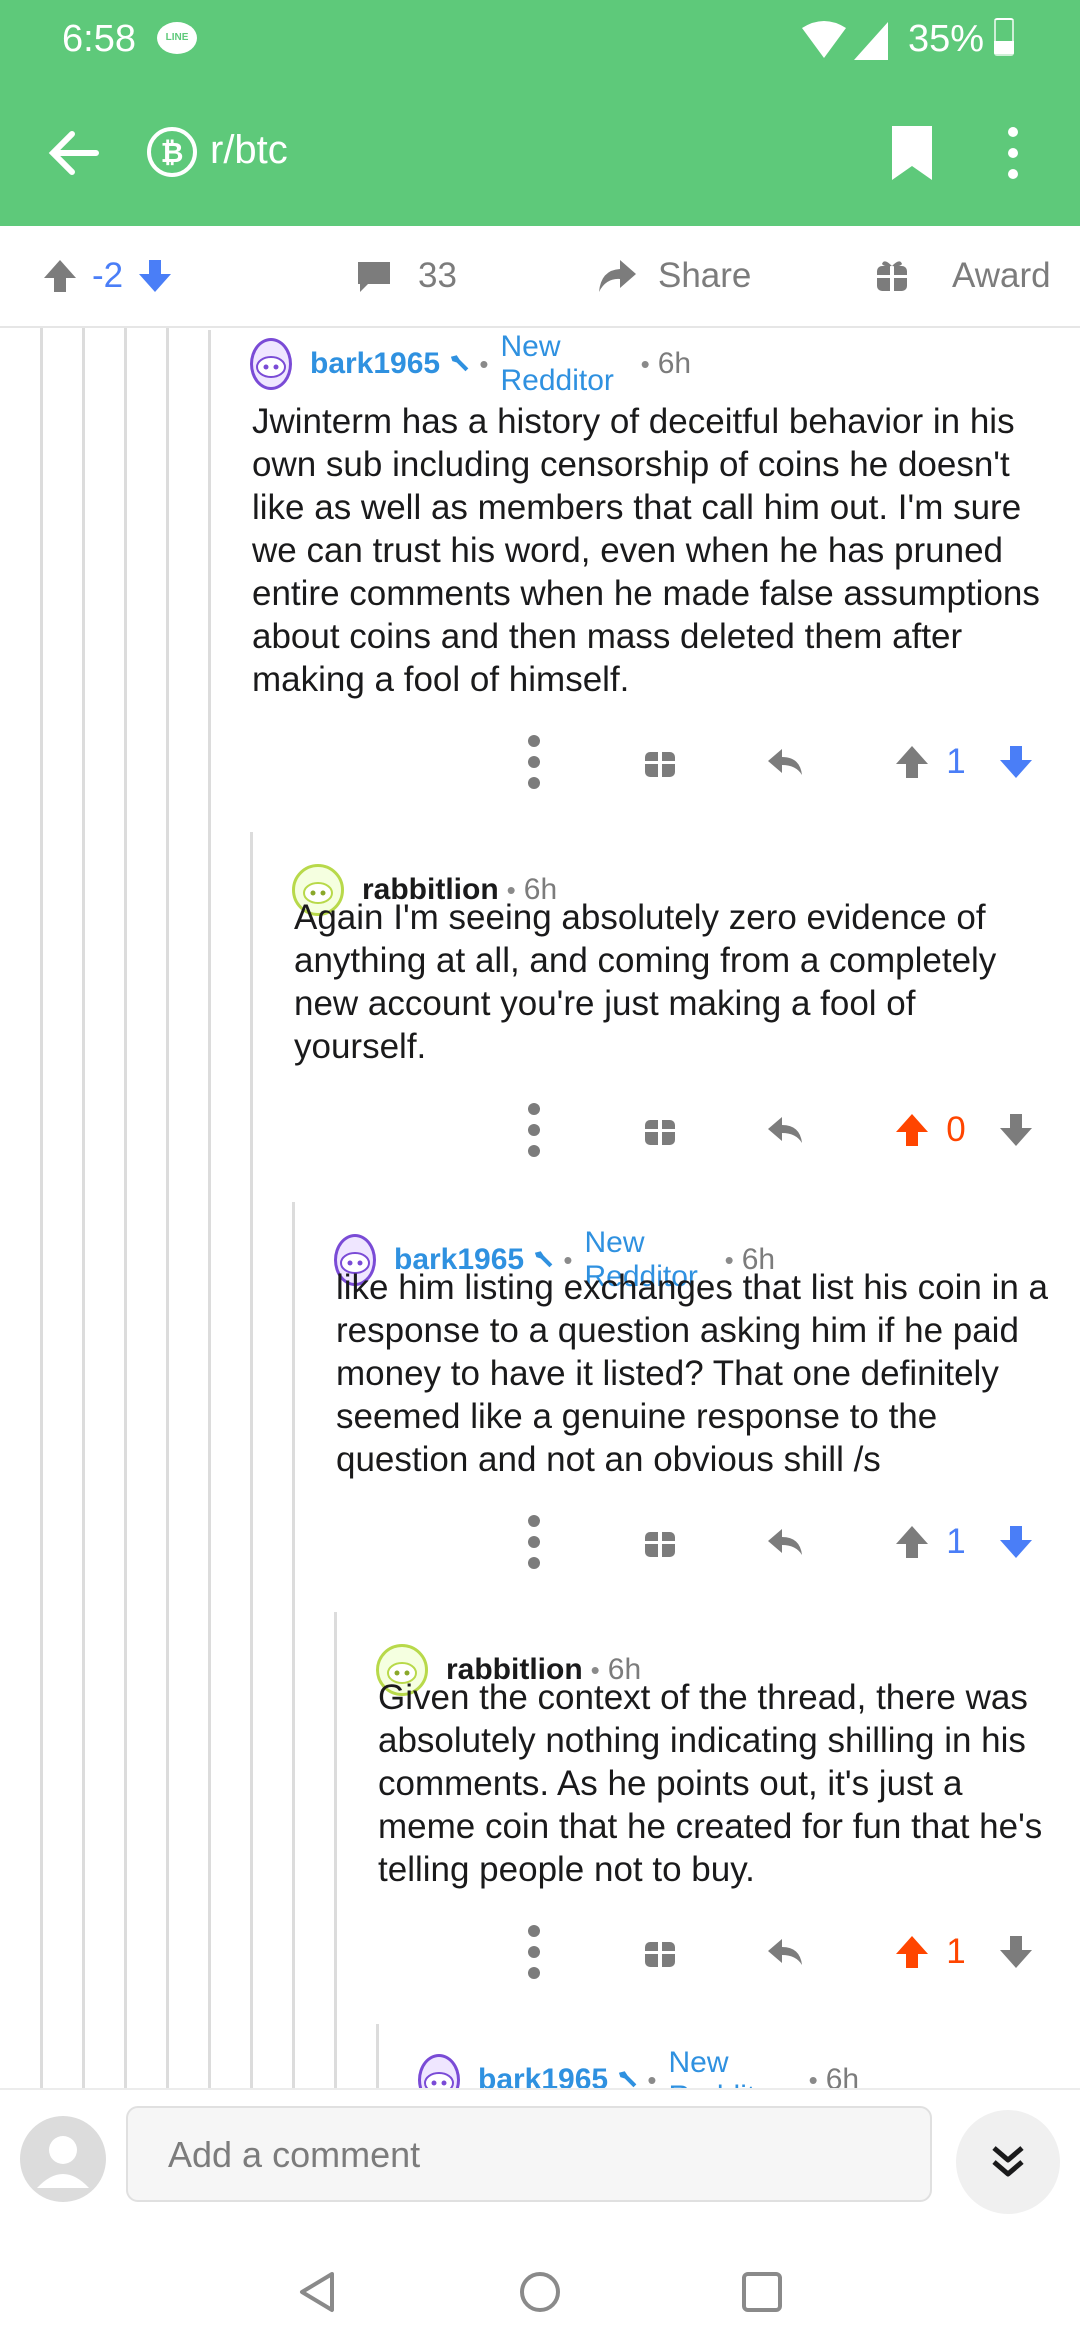 The image size is (1080, 2340). Describe the element at coordinates (540, 277) in the screenshot. I see `post-action-bar: -2 33 Share Award` at that location.